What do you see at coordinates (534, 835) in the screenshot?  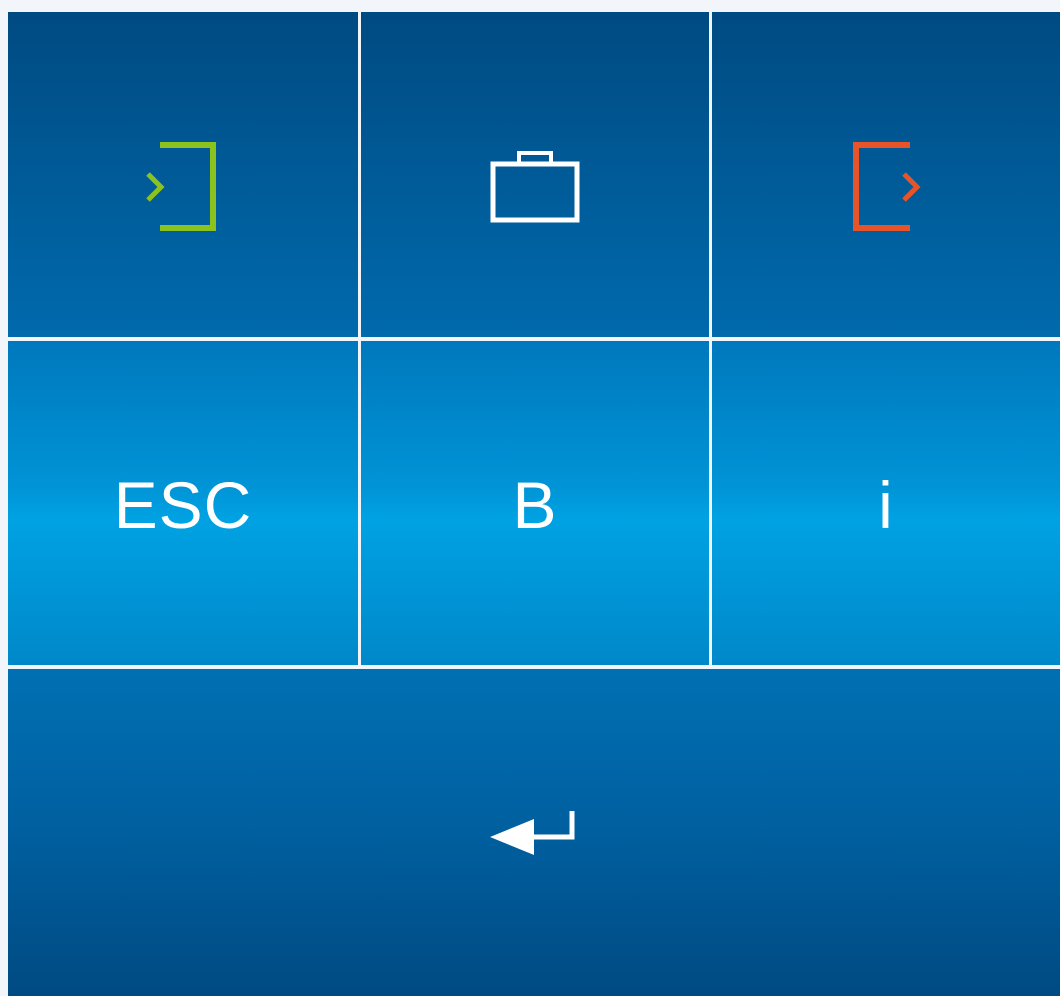 I see `enter-icon` at bounding box center [534, 835].